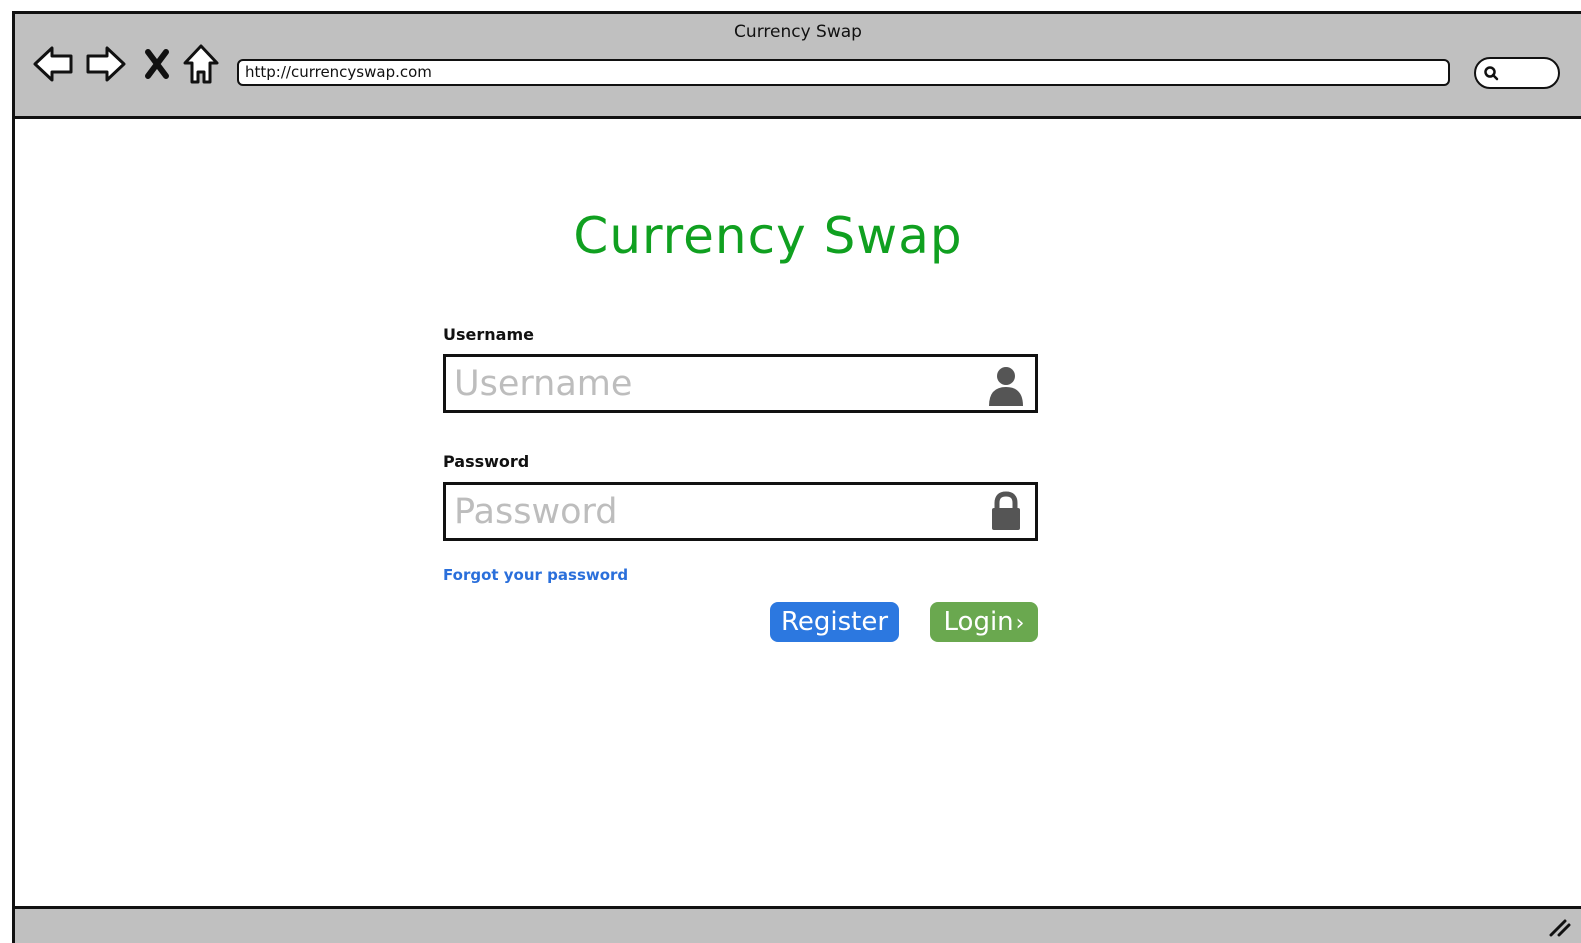 This screenshot has height=943, width=1581. What do you see at coordinates (1517, 73) in the screenshot?
I see `search-box` at bounding box center [1517, 73].